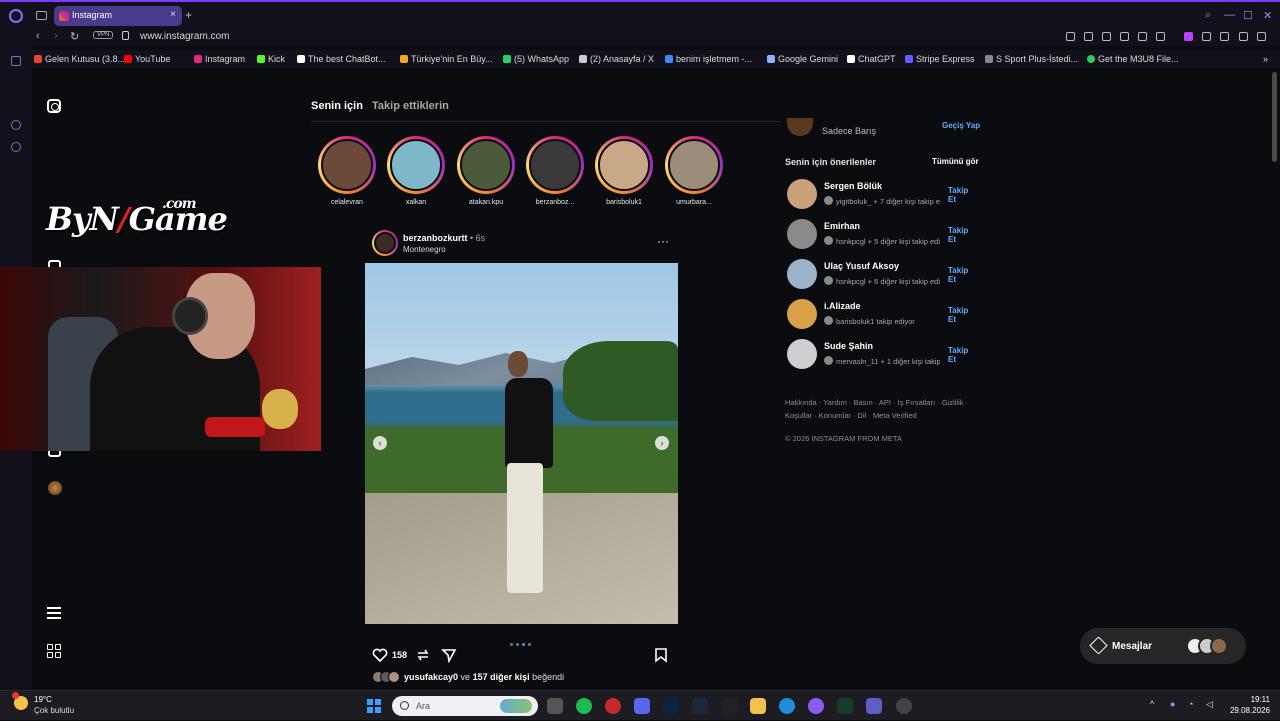 The image size is (1280, 721). I want to click on opera-gx-icon, so click(613, 706).